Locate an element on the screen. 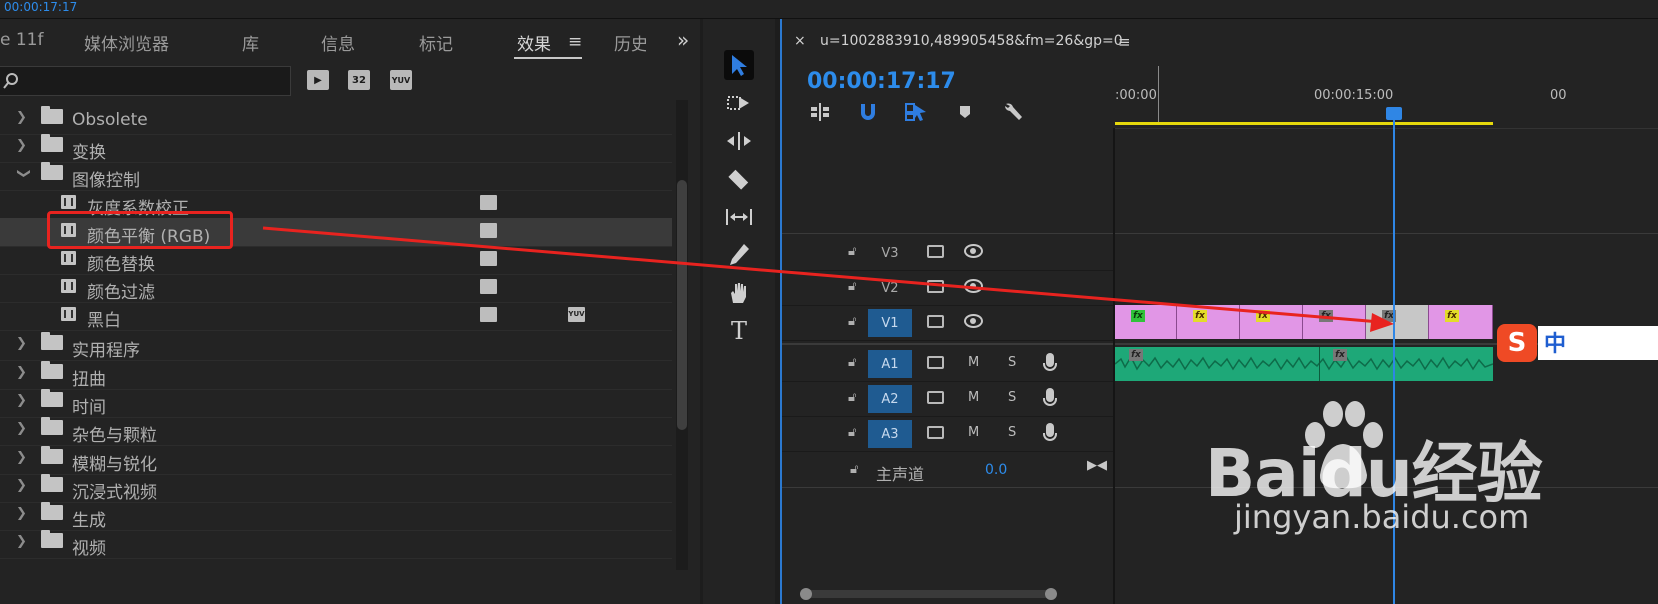 The height and width of the screenshot is (604, 1658). watermark-url: jingyan.baidu.com is located at coordinates (1382, 517).